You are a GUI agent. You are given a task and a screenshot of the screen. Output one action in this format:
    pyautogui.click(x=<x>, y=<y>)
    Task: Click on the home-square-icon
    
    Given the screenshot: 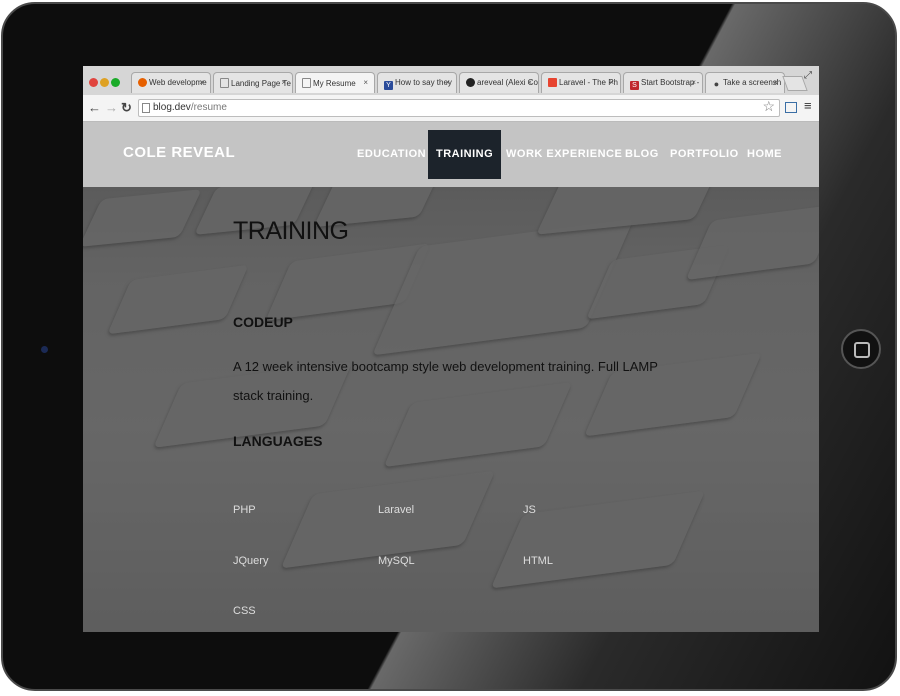 What is the action you would take?
    pyautogui.click(x=862, y=350)
    